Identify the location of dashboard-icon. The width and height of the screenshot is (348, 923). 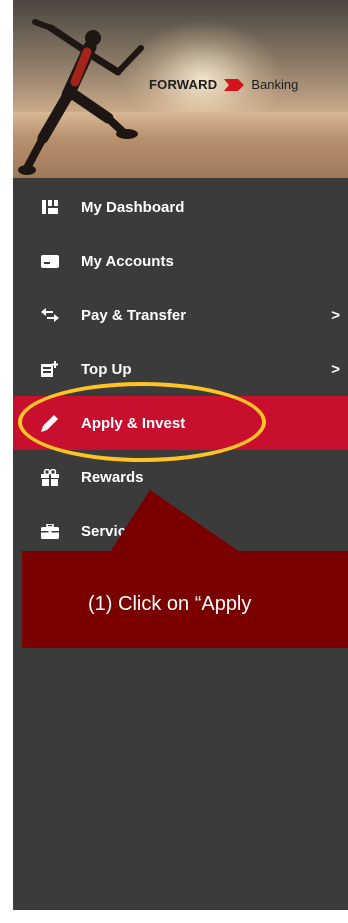
(50, 207).